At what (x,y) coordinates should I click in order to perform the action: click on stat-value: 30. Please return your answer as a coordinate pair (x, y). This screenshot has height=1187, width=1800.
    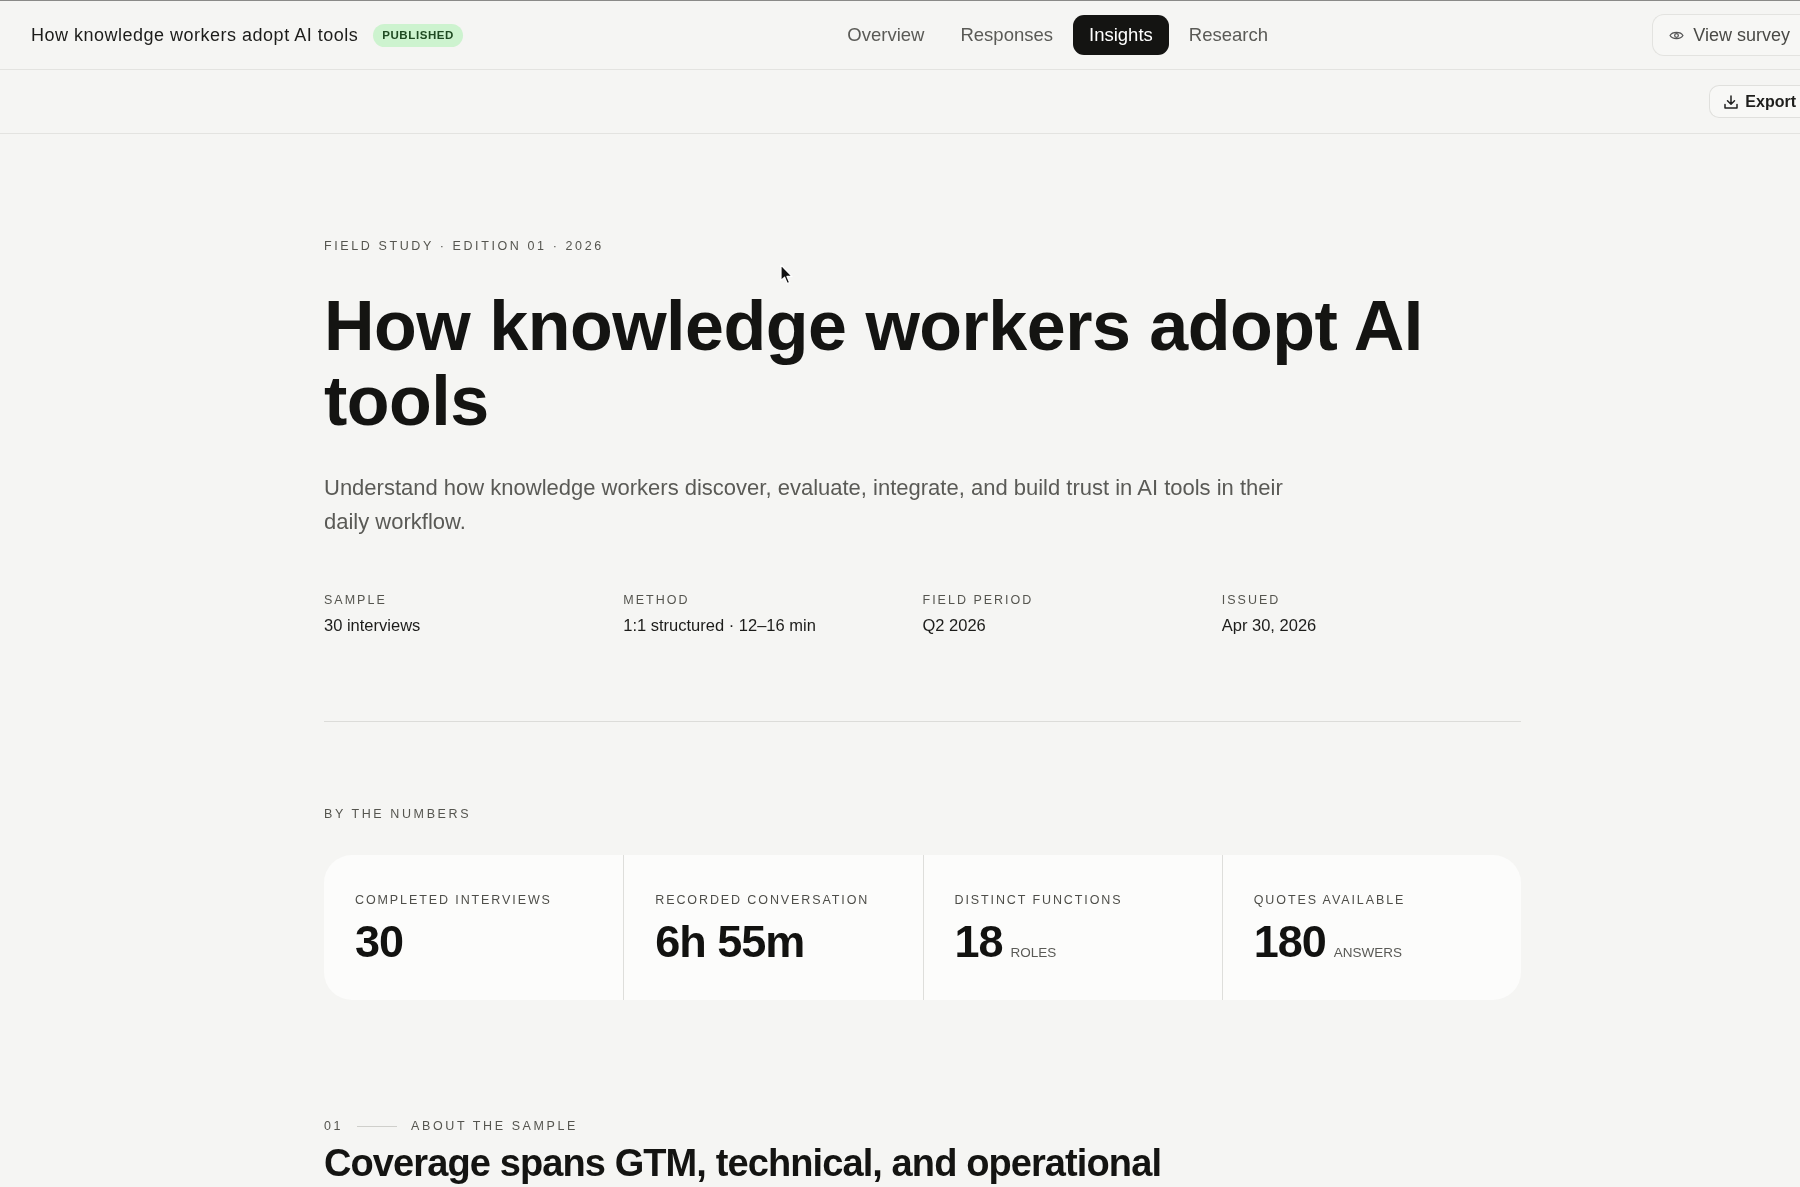
    Looking at the image, I should click on (379, 942).